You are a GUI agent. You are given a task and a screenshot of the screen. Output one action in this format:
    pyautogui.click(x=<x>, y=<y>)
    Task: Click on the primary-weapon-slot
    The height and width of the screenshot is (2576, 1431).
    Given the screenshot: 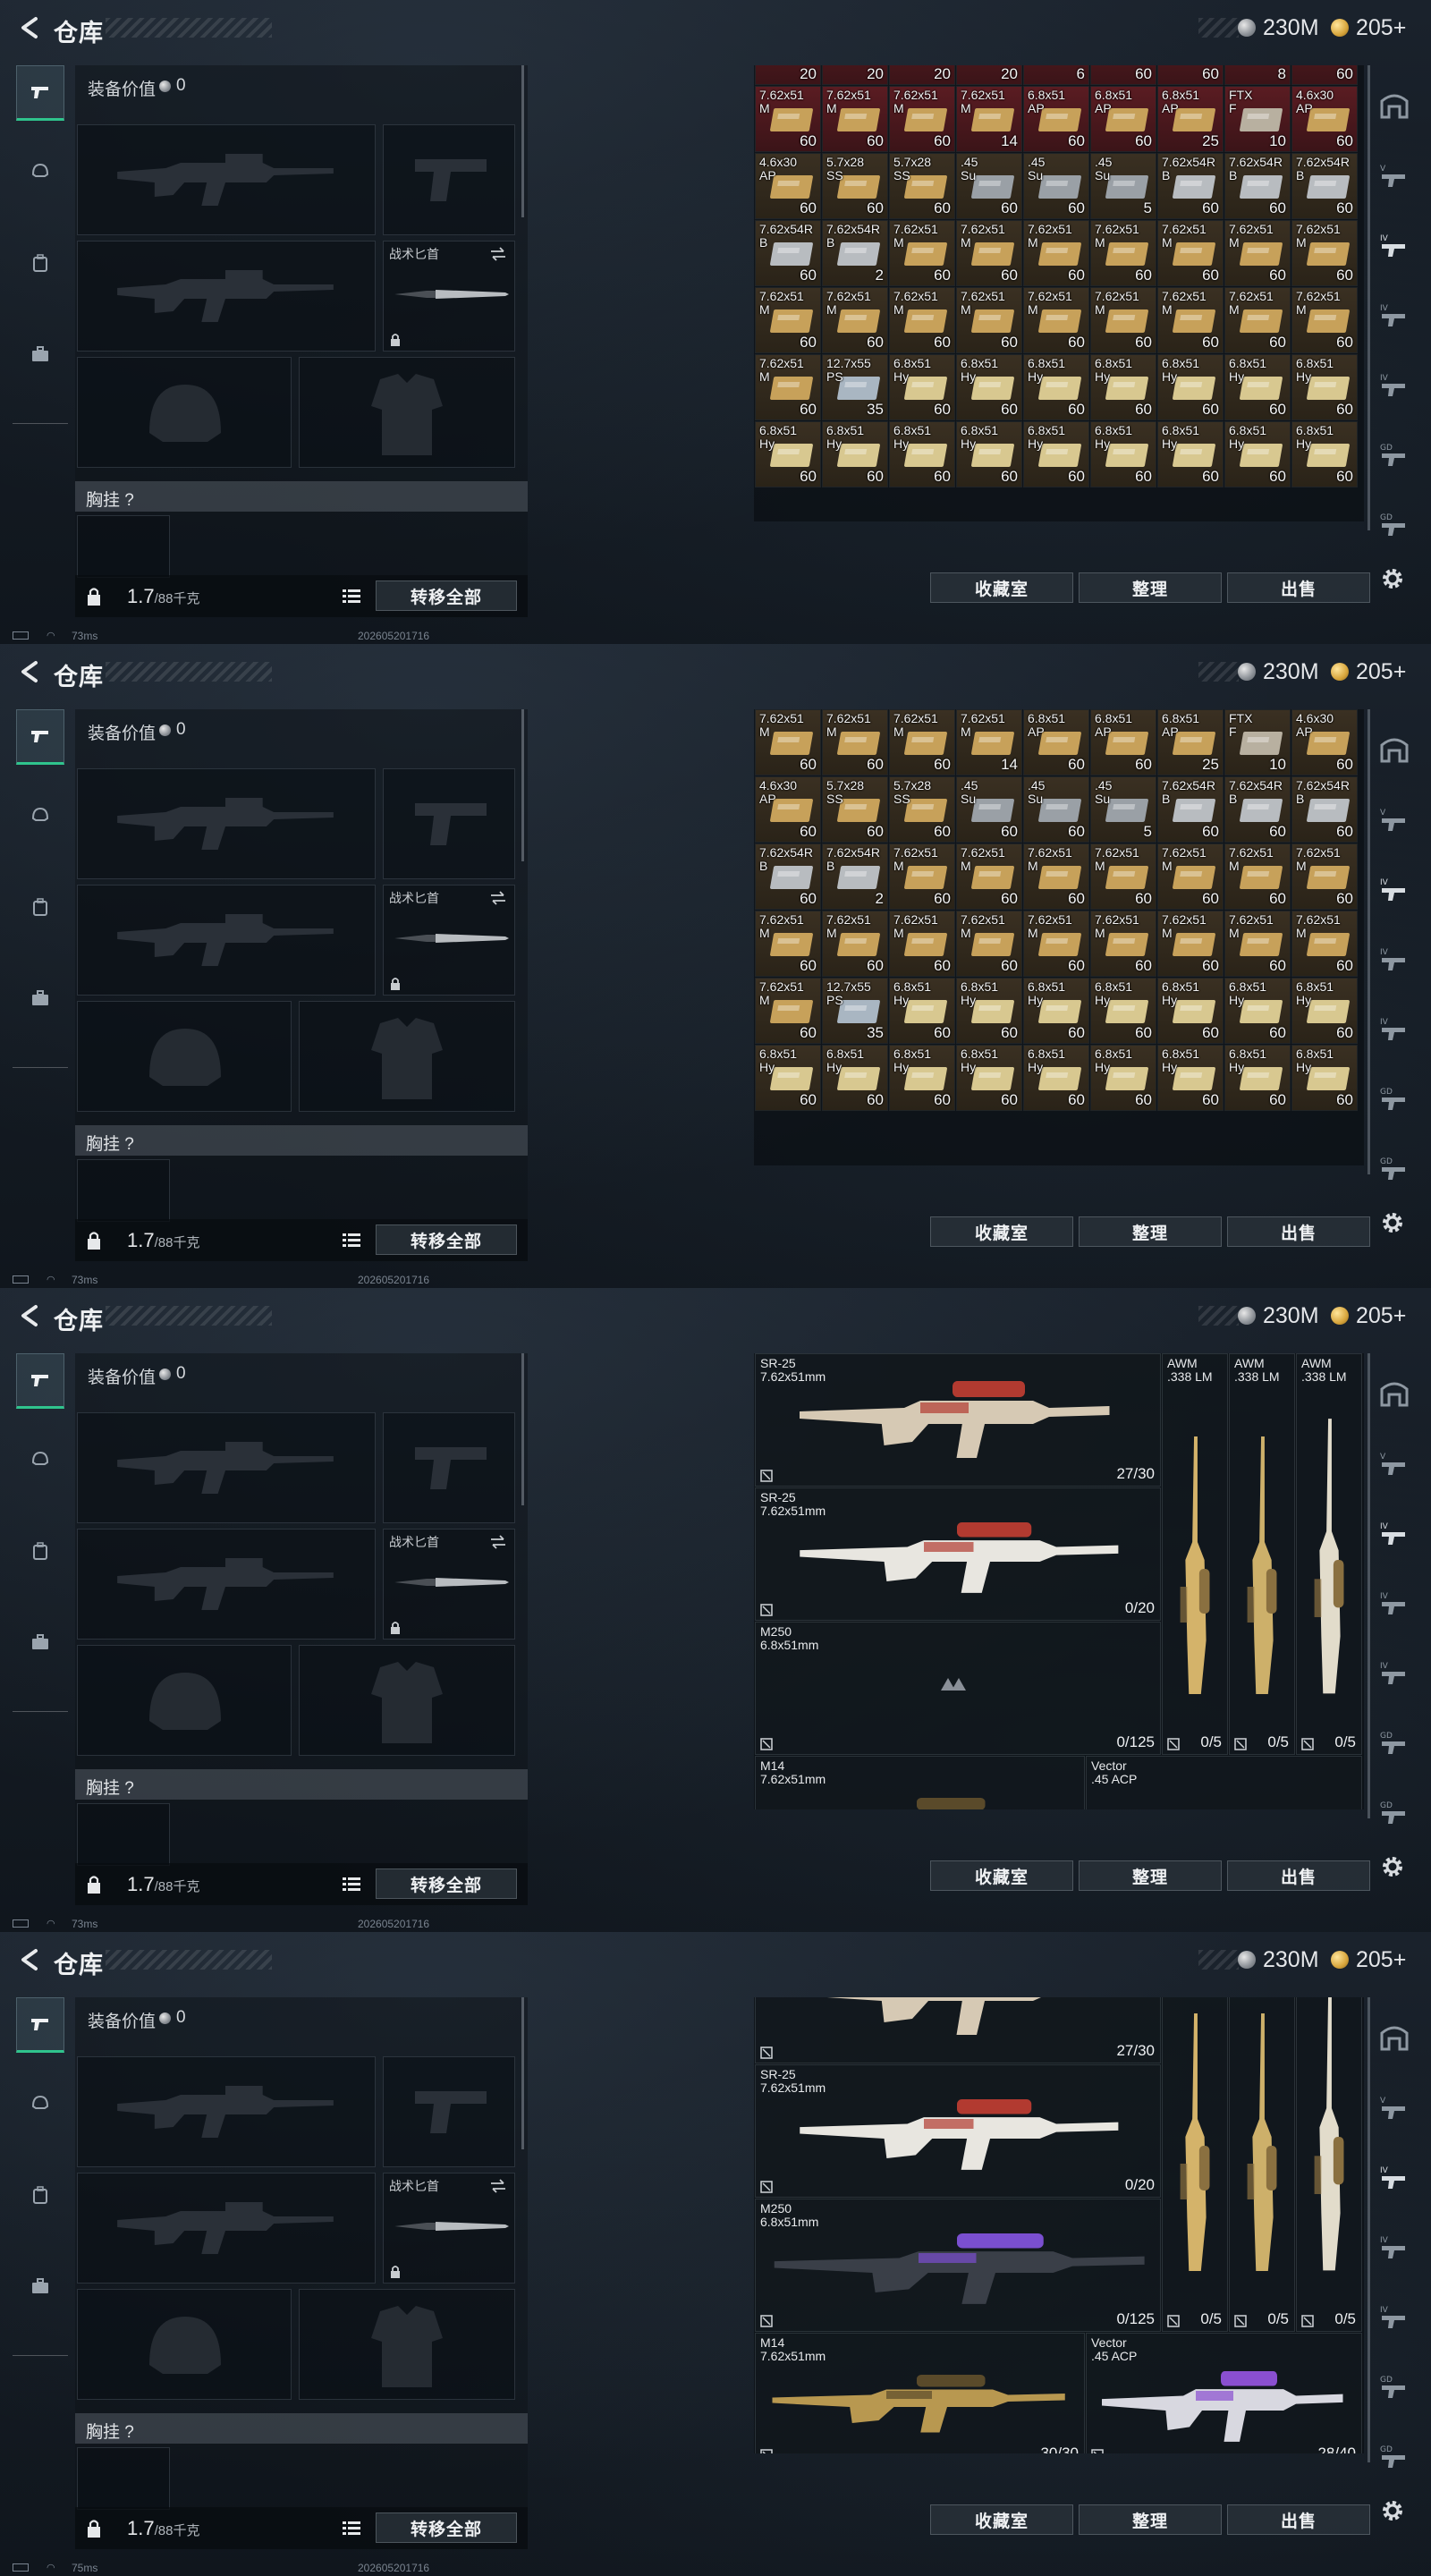 What is the action you would take?
    pyautogui.click(x=227, y=2111)
    